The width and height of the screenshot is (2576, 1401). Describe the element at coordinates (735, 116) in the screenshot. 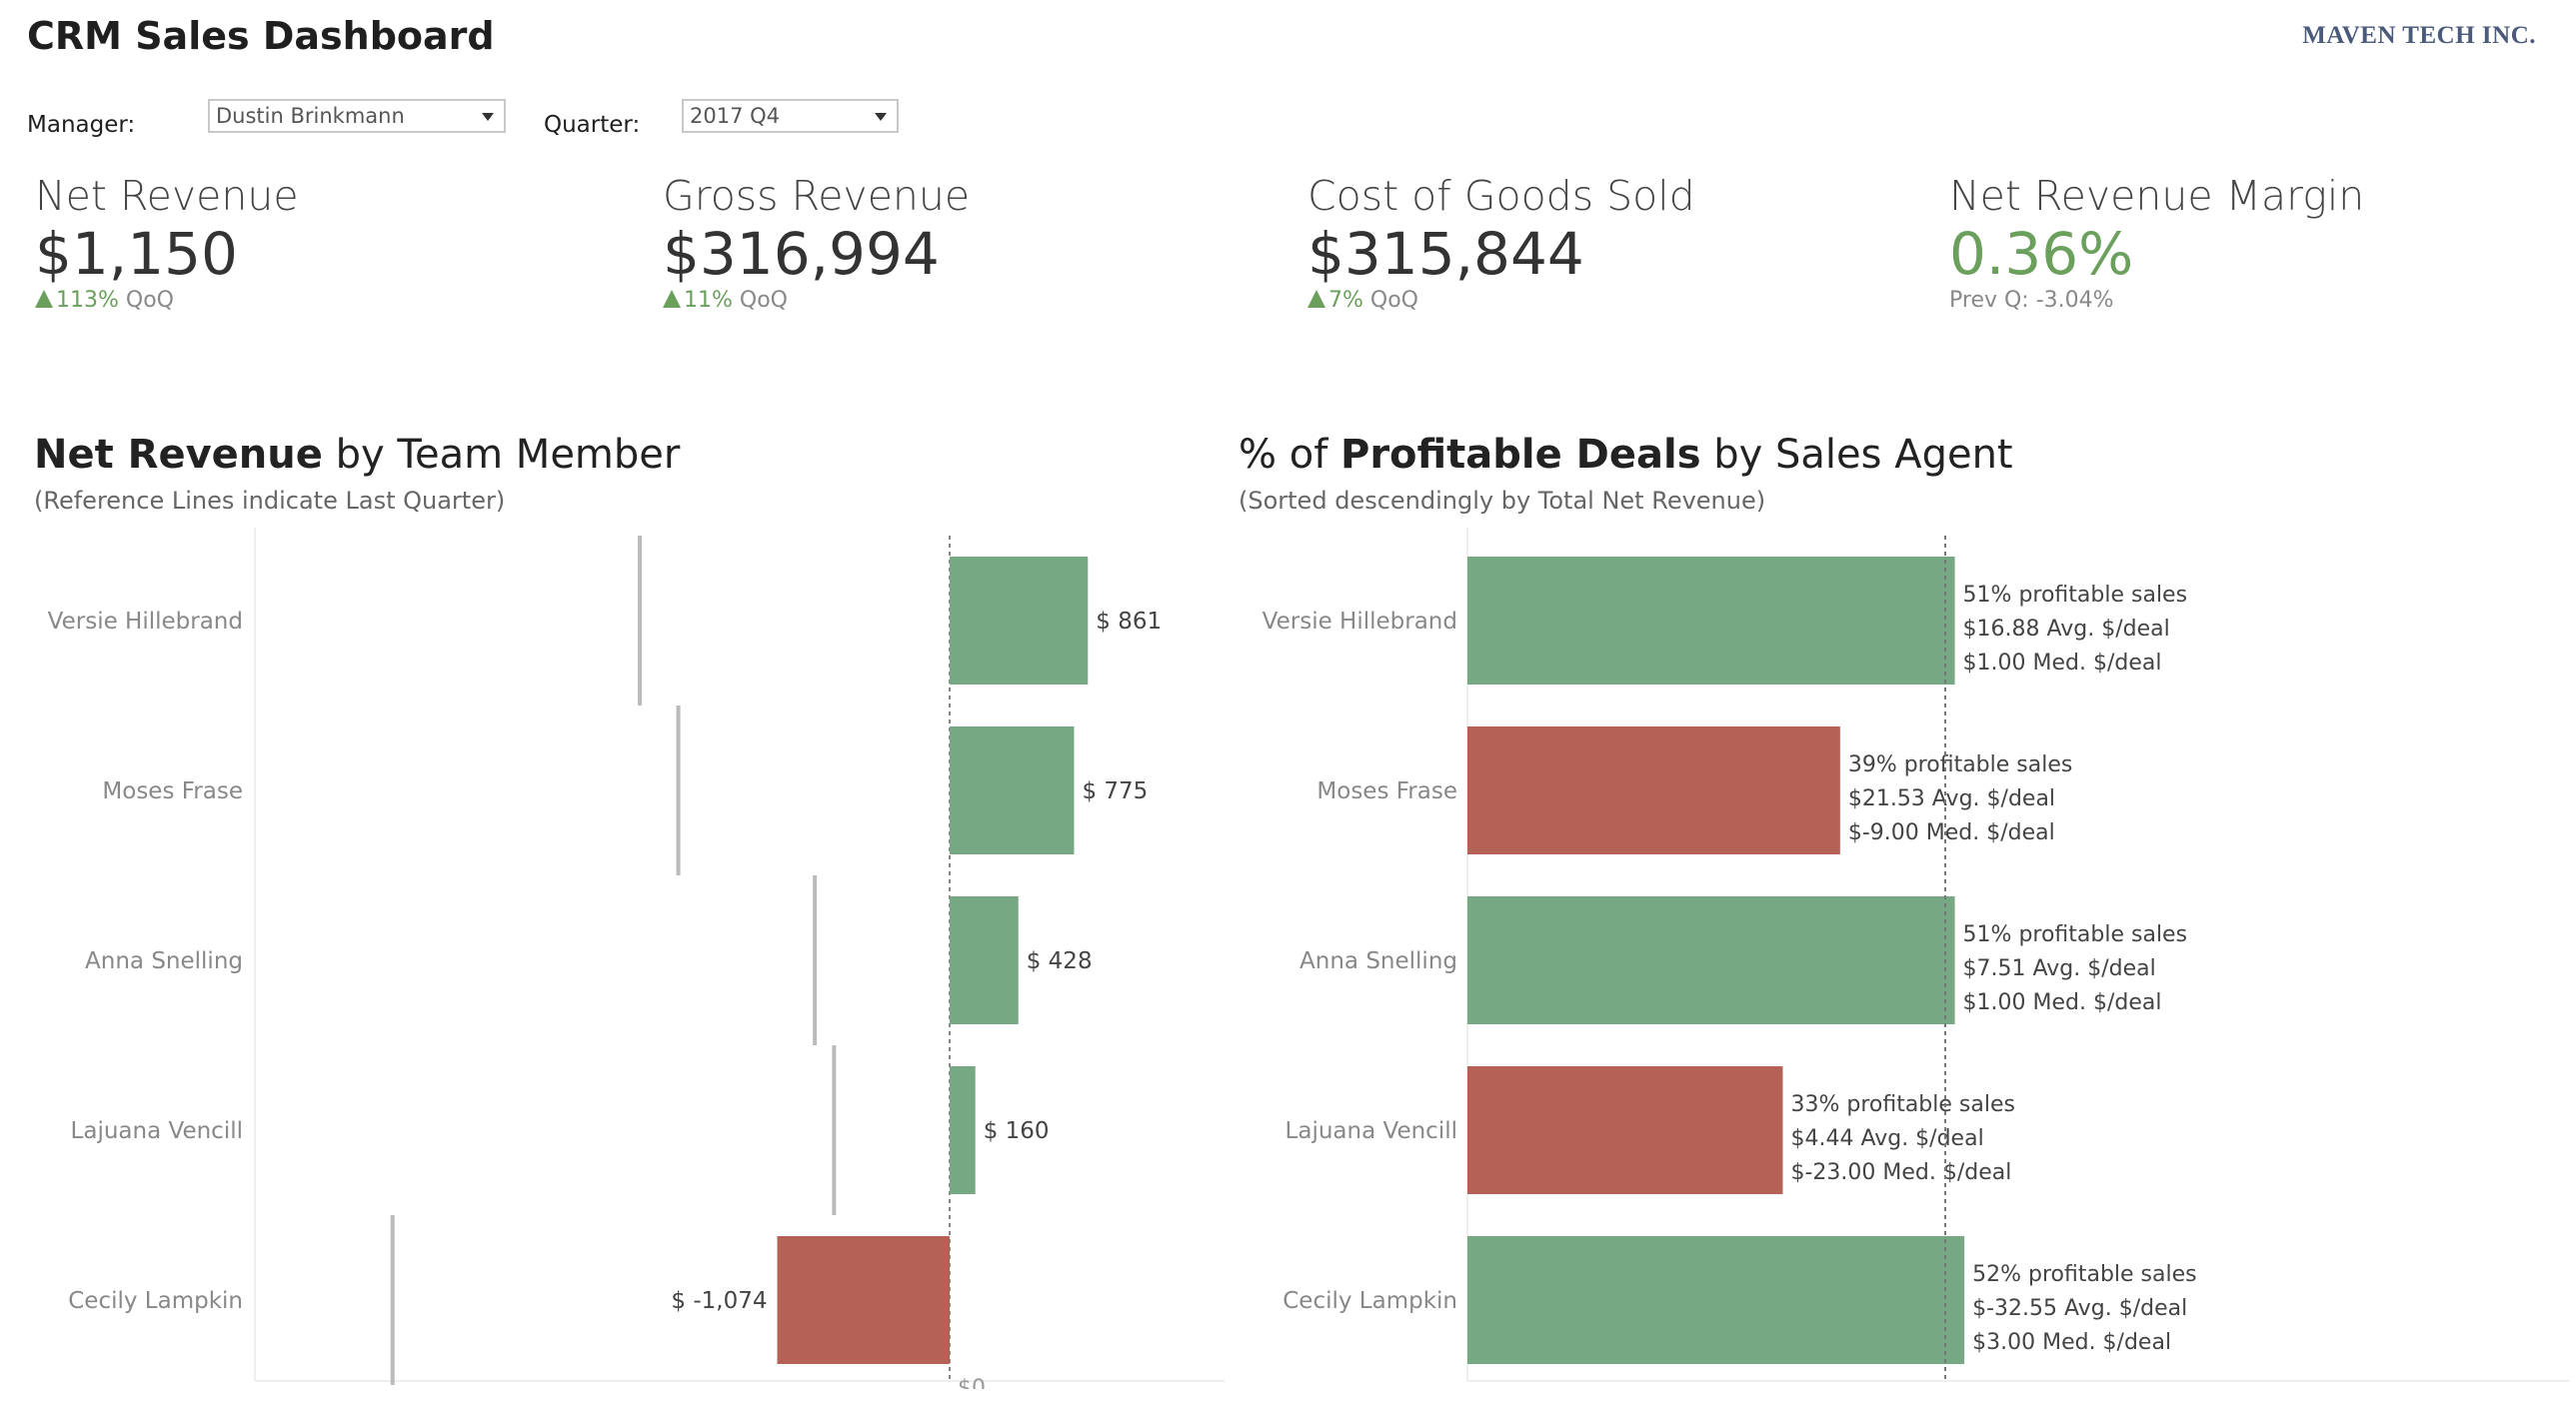

I see `quarter-dropdown-value: 2017 Q4` at that location.